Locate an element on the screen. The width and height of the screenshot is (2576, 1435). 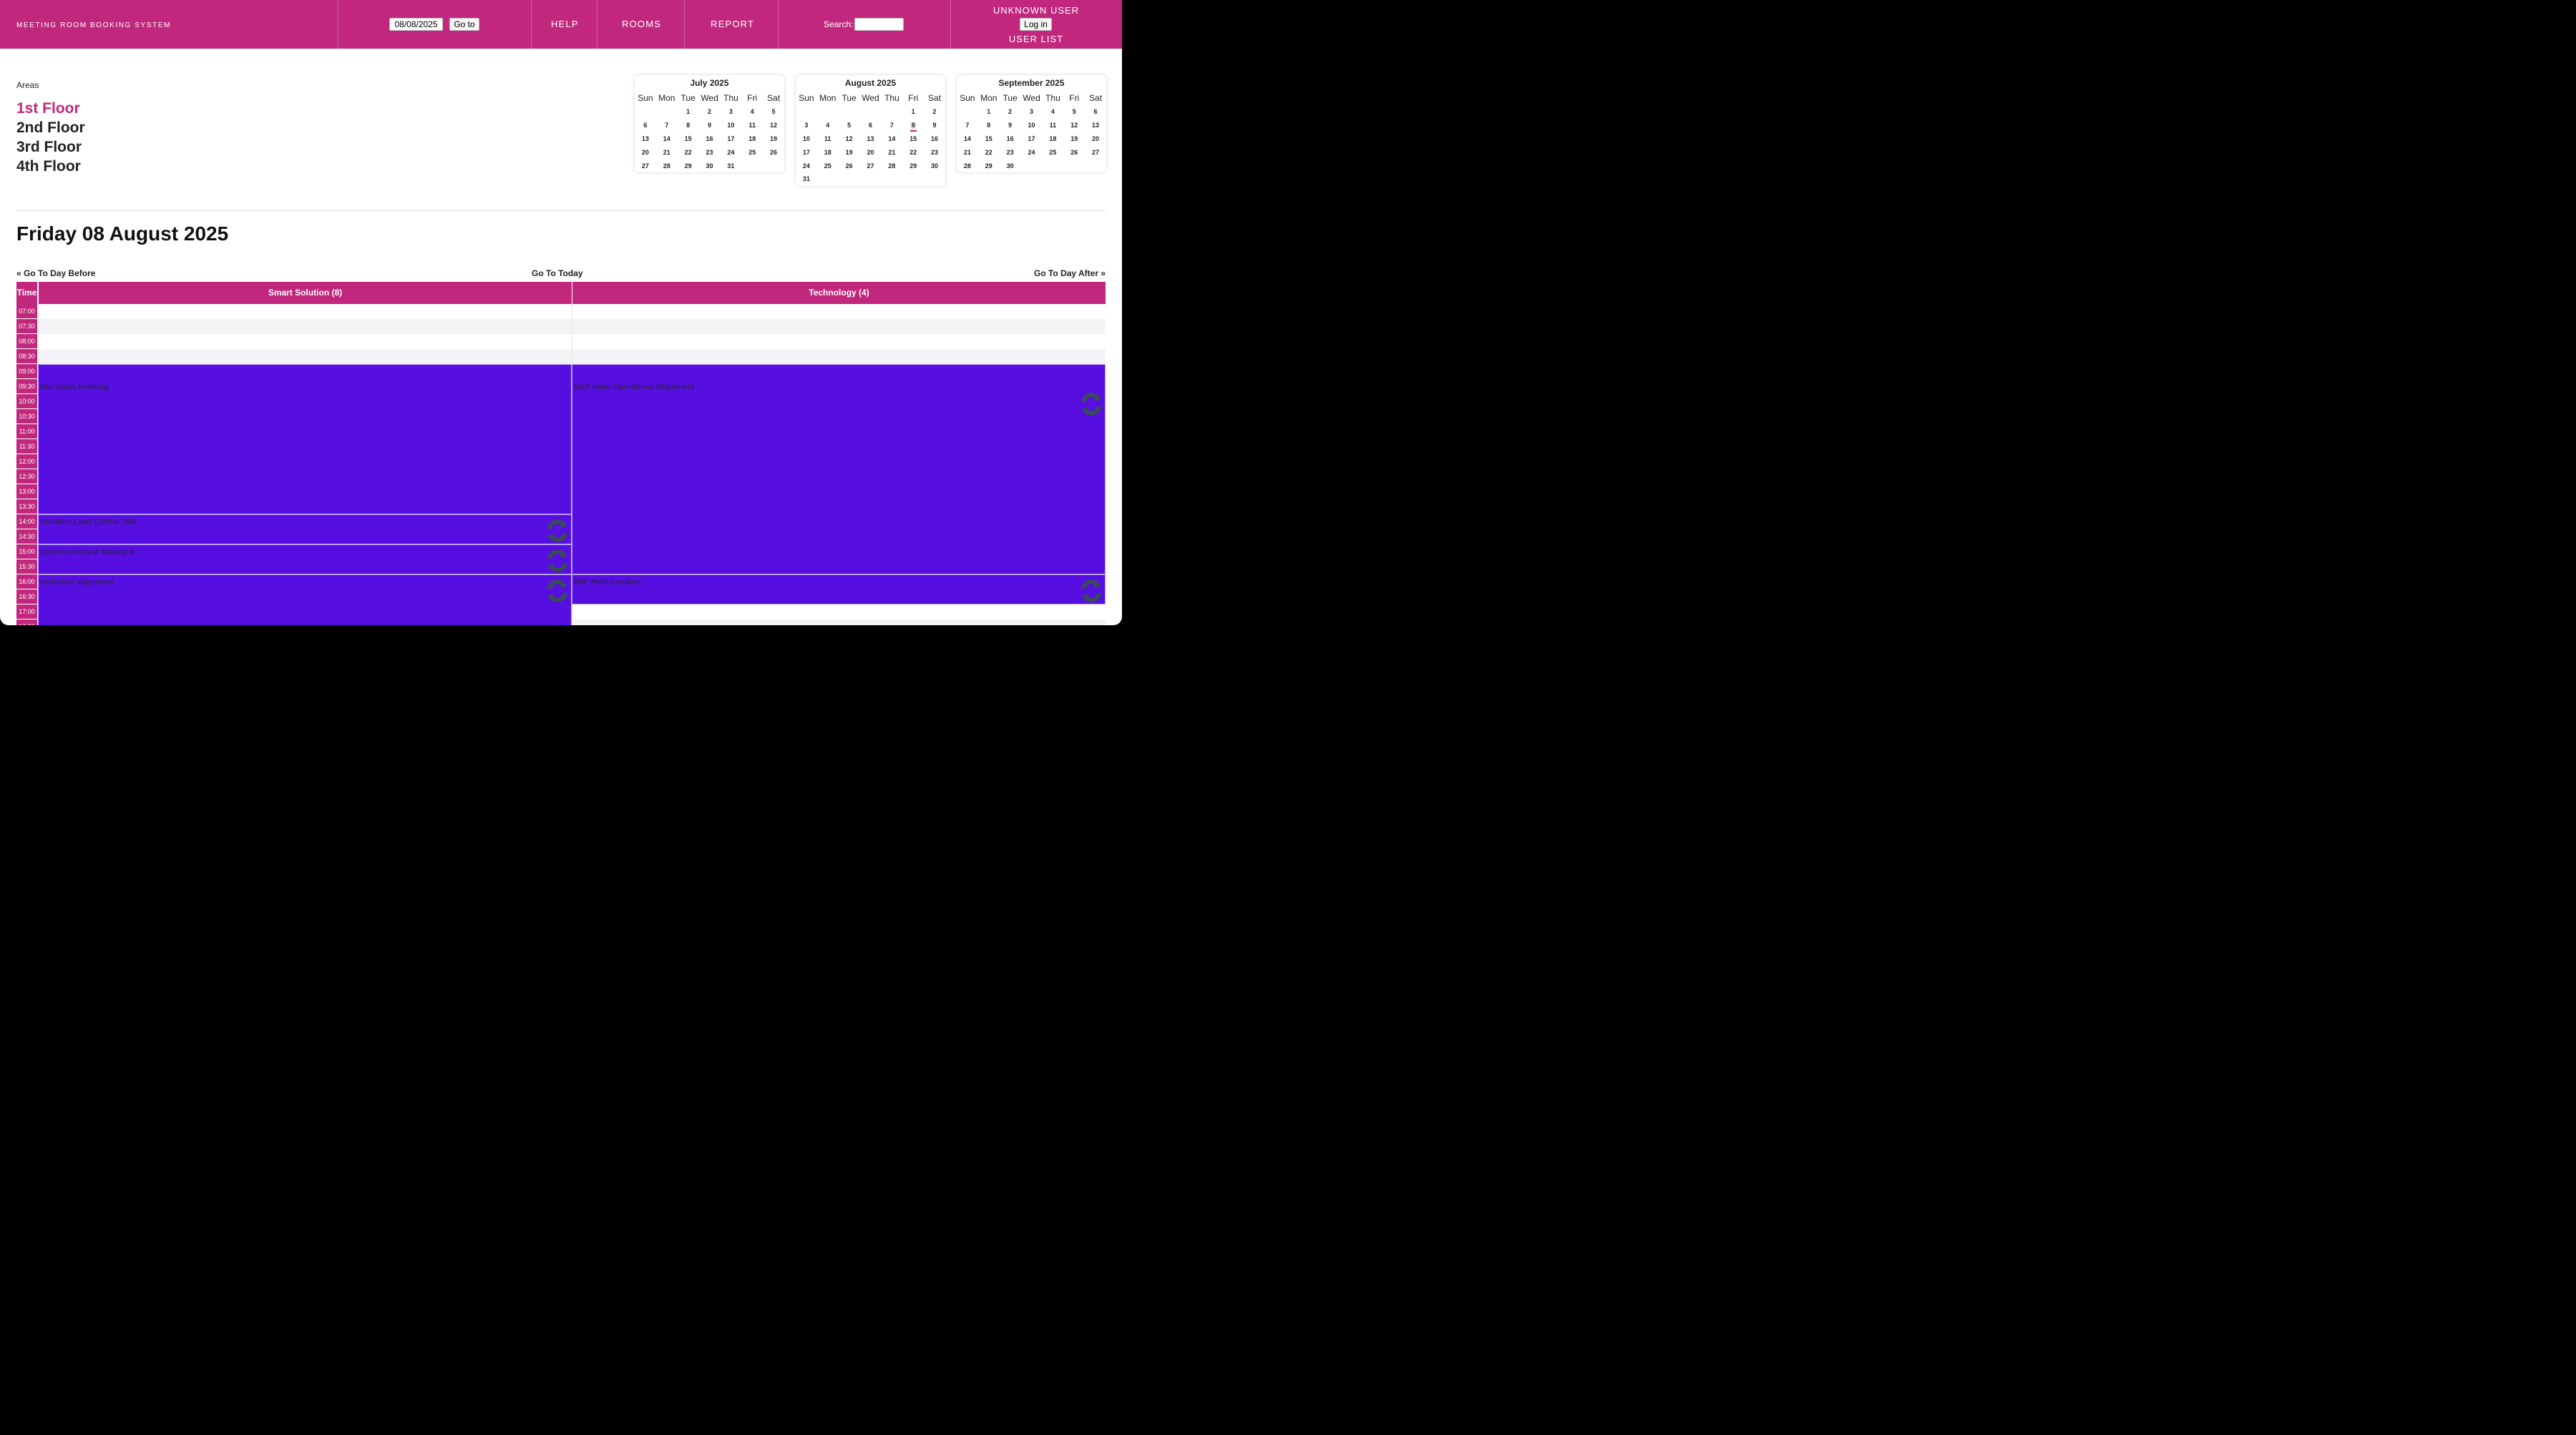
booking-title: WIP PMO Leaders is located at coordinates (607, 582).